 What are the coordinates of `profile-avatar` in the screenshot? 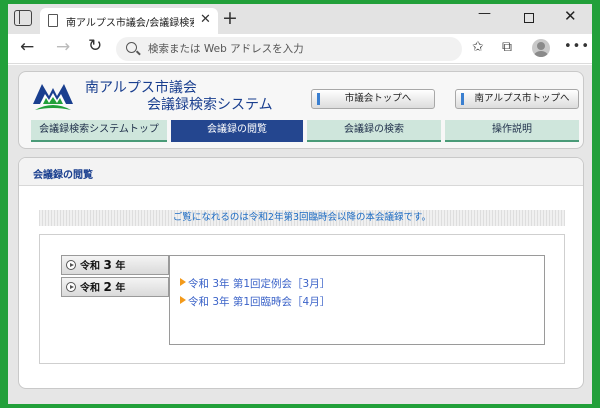 It's located at (541, 48).